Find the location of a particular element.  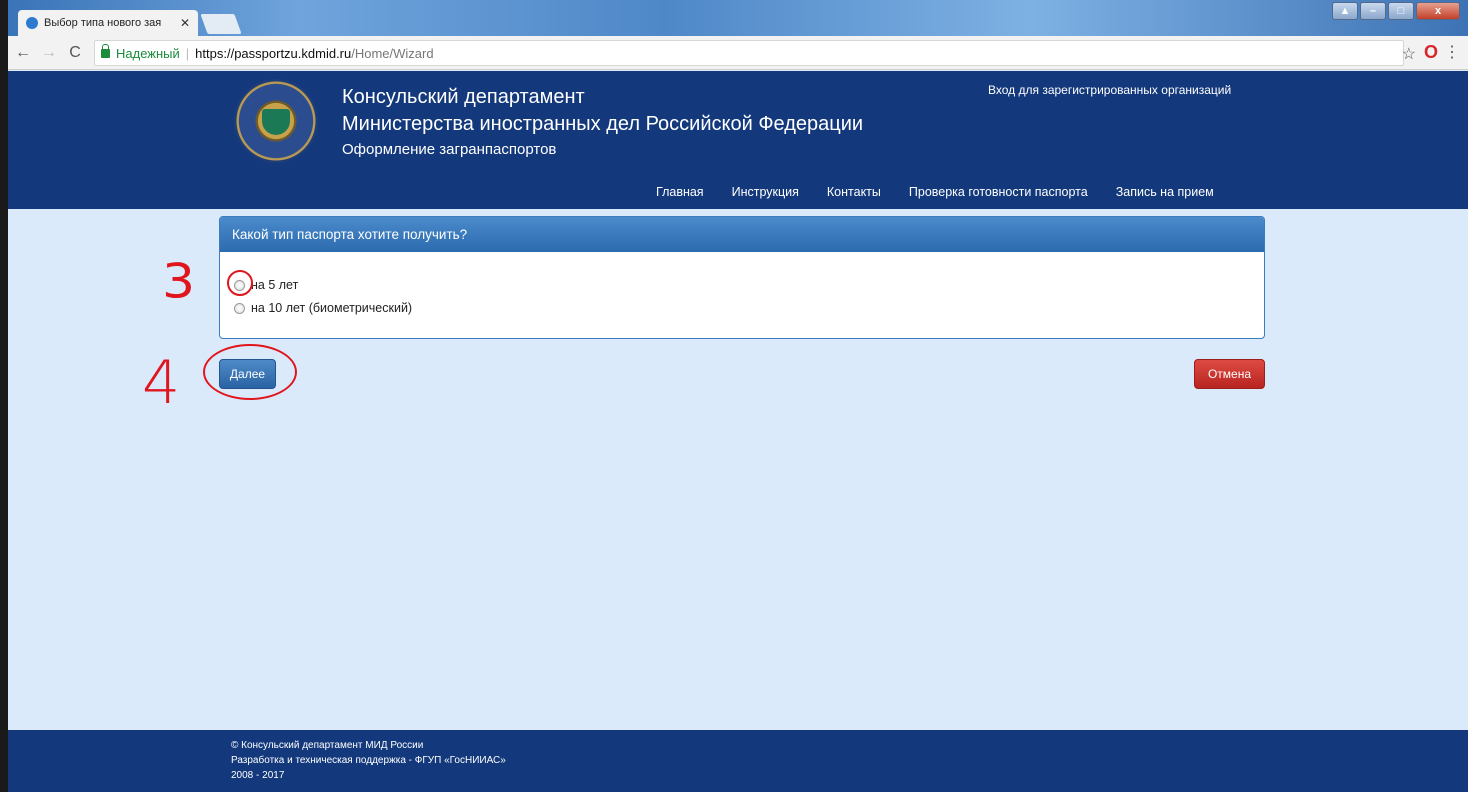

browser-menu-icon: ⋮ is located at coordinates (1452, 52).